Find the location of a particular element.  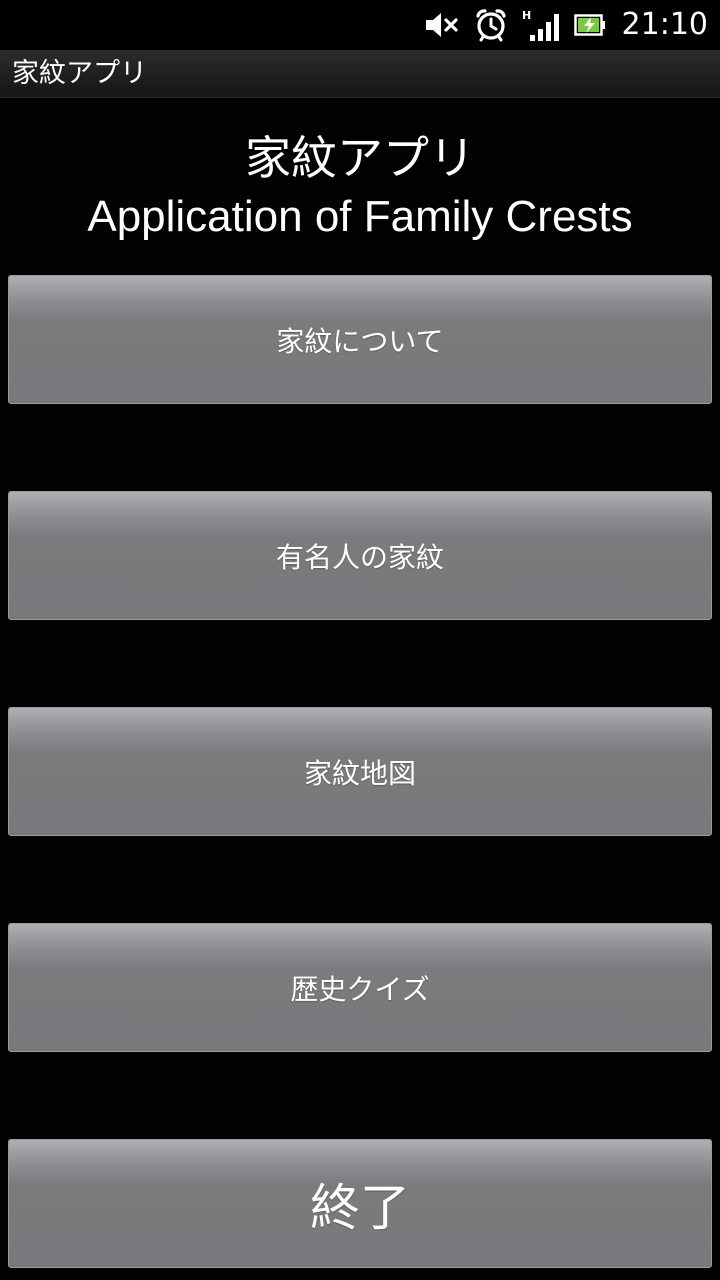

famous-crests-label: 有名人の家紋 is located at coordinates (359, 557).